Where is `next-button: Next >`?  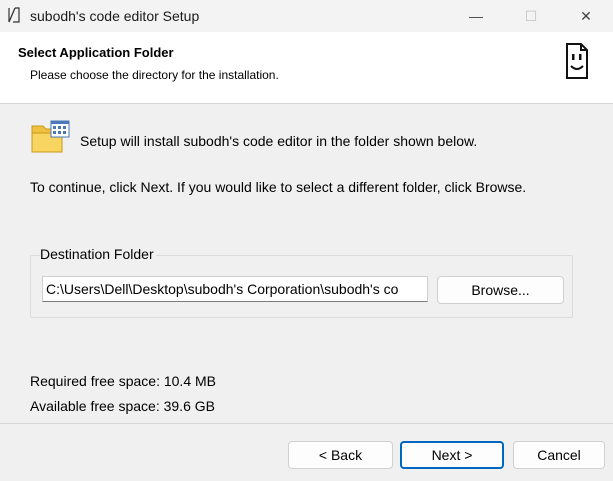 next-button: Next > is located at coordinates (452, 455).